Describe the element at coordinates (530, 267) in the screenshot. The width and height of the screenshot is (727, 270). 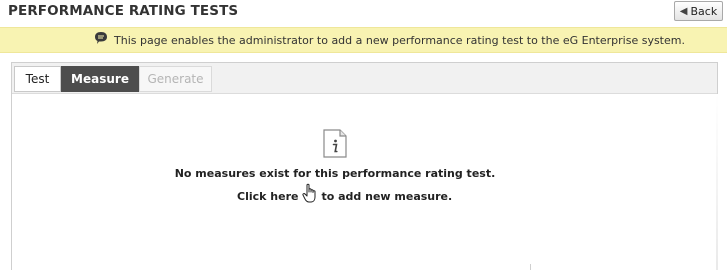
I see `divider-mark` at that location.